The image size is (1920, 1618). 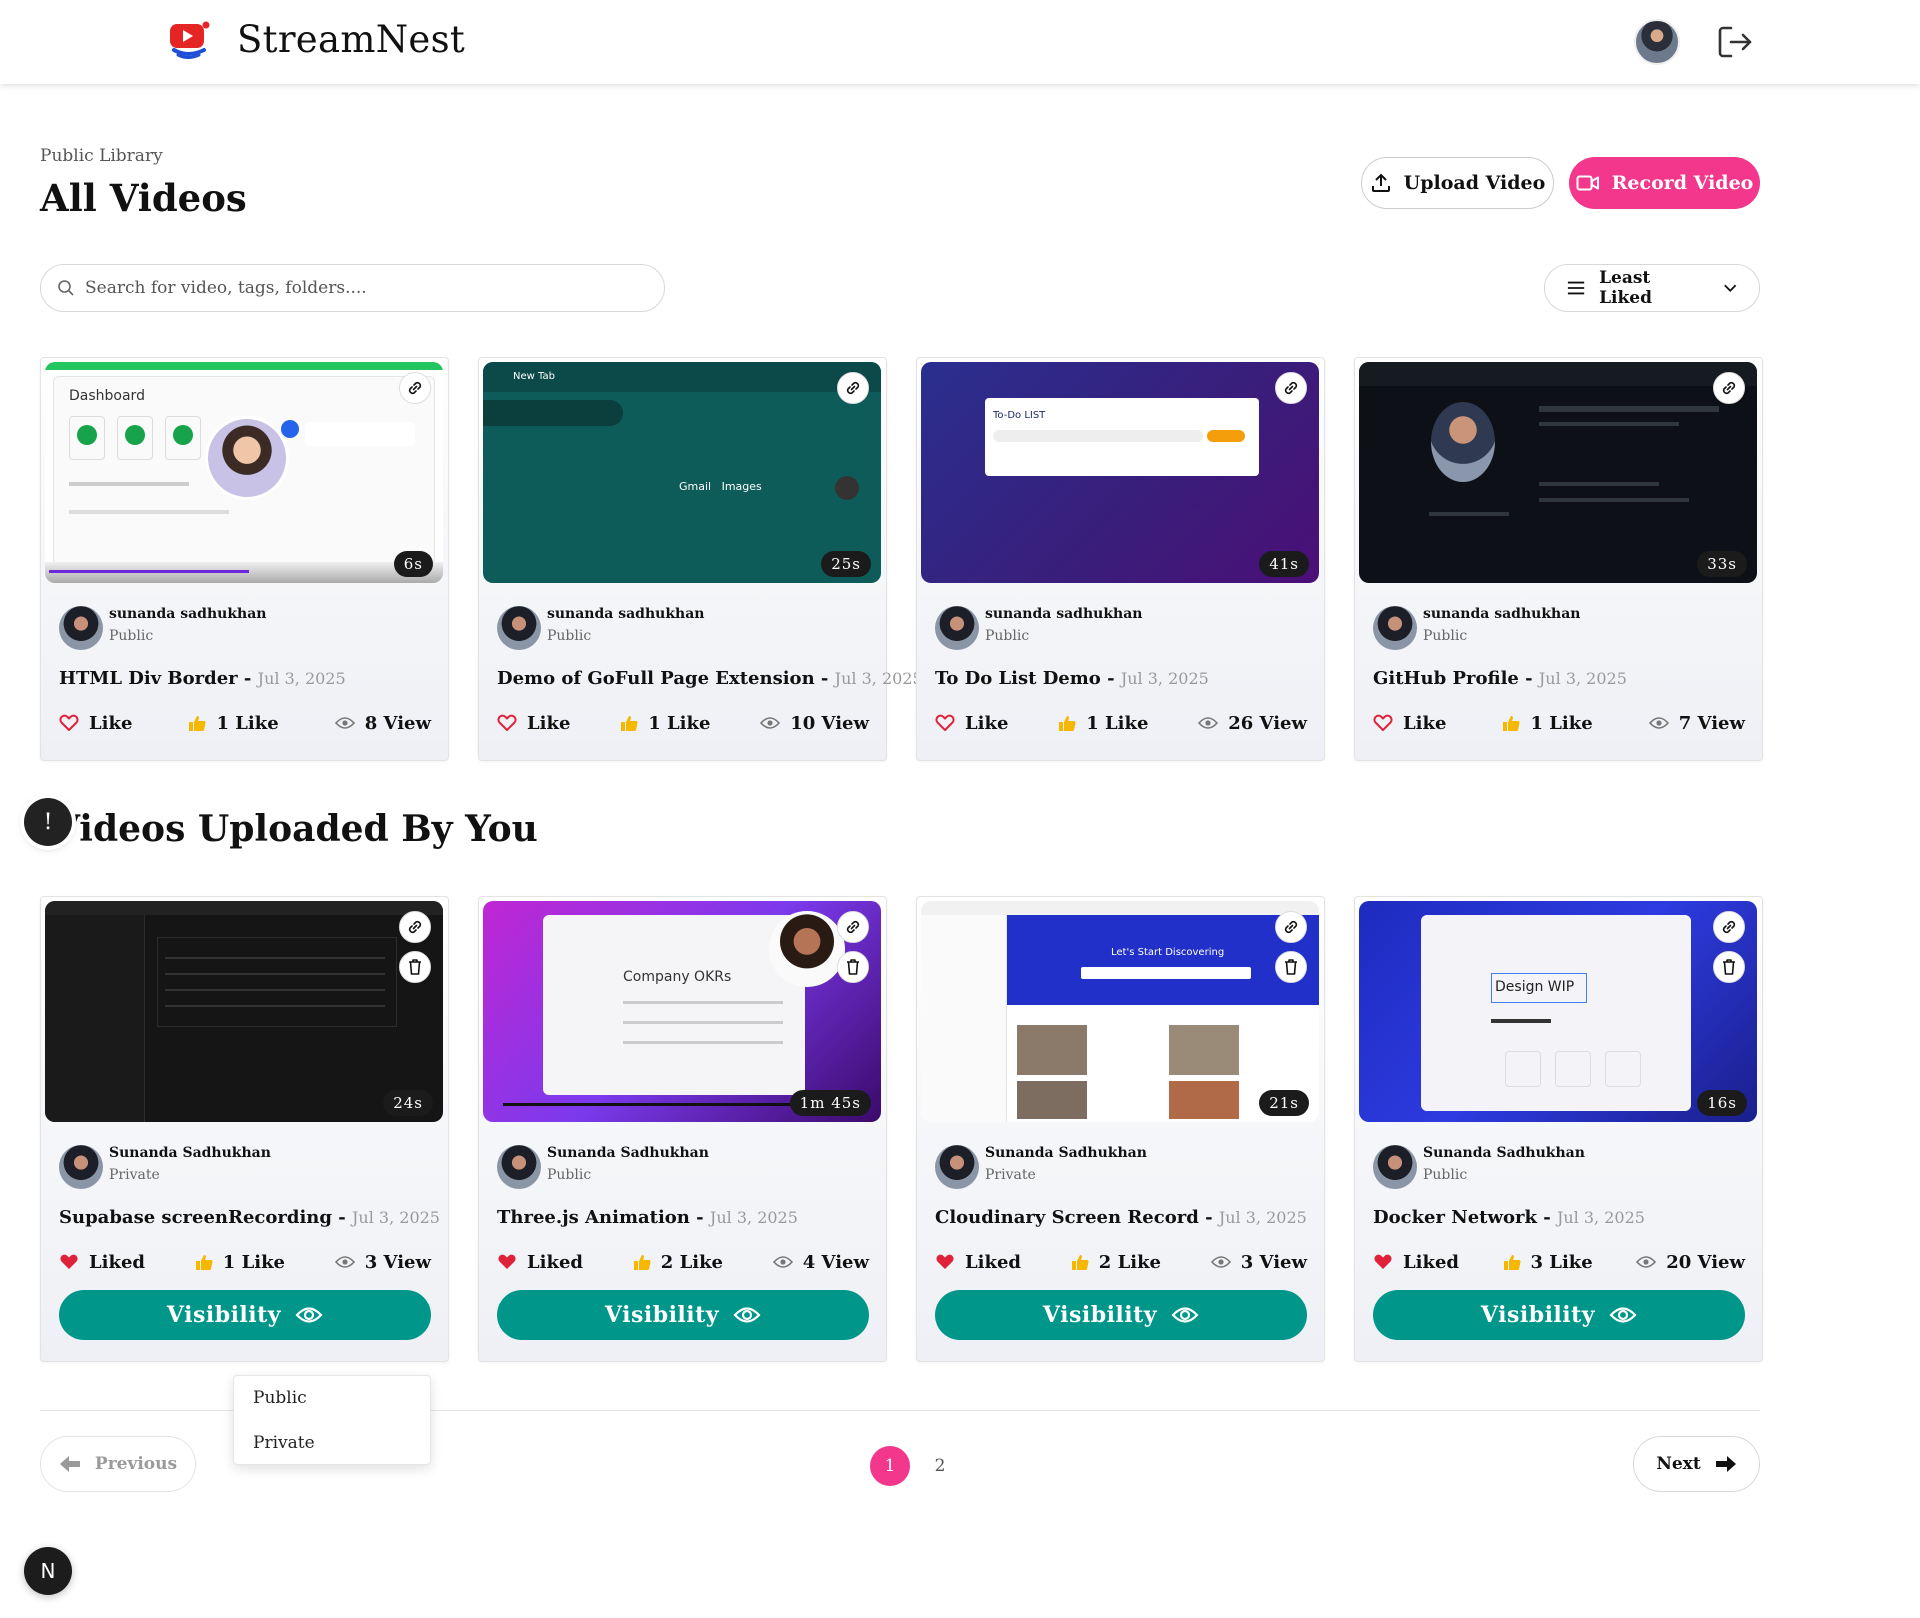 I want to click on dev-tools-fab-button: N, so click(x=48, y=1571).